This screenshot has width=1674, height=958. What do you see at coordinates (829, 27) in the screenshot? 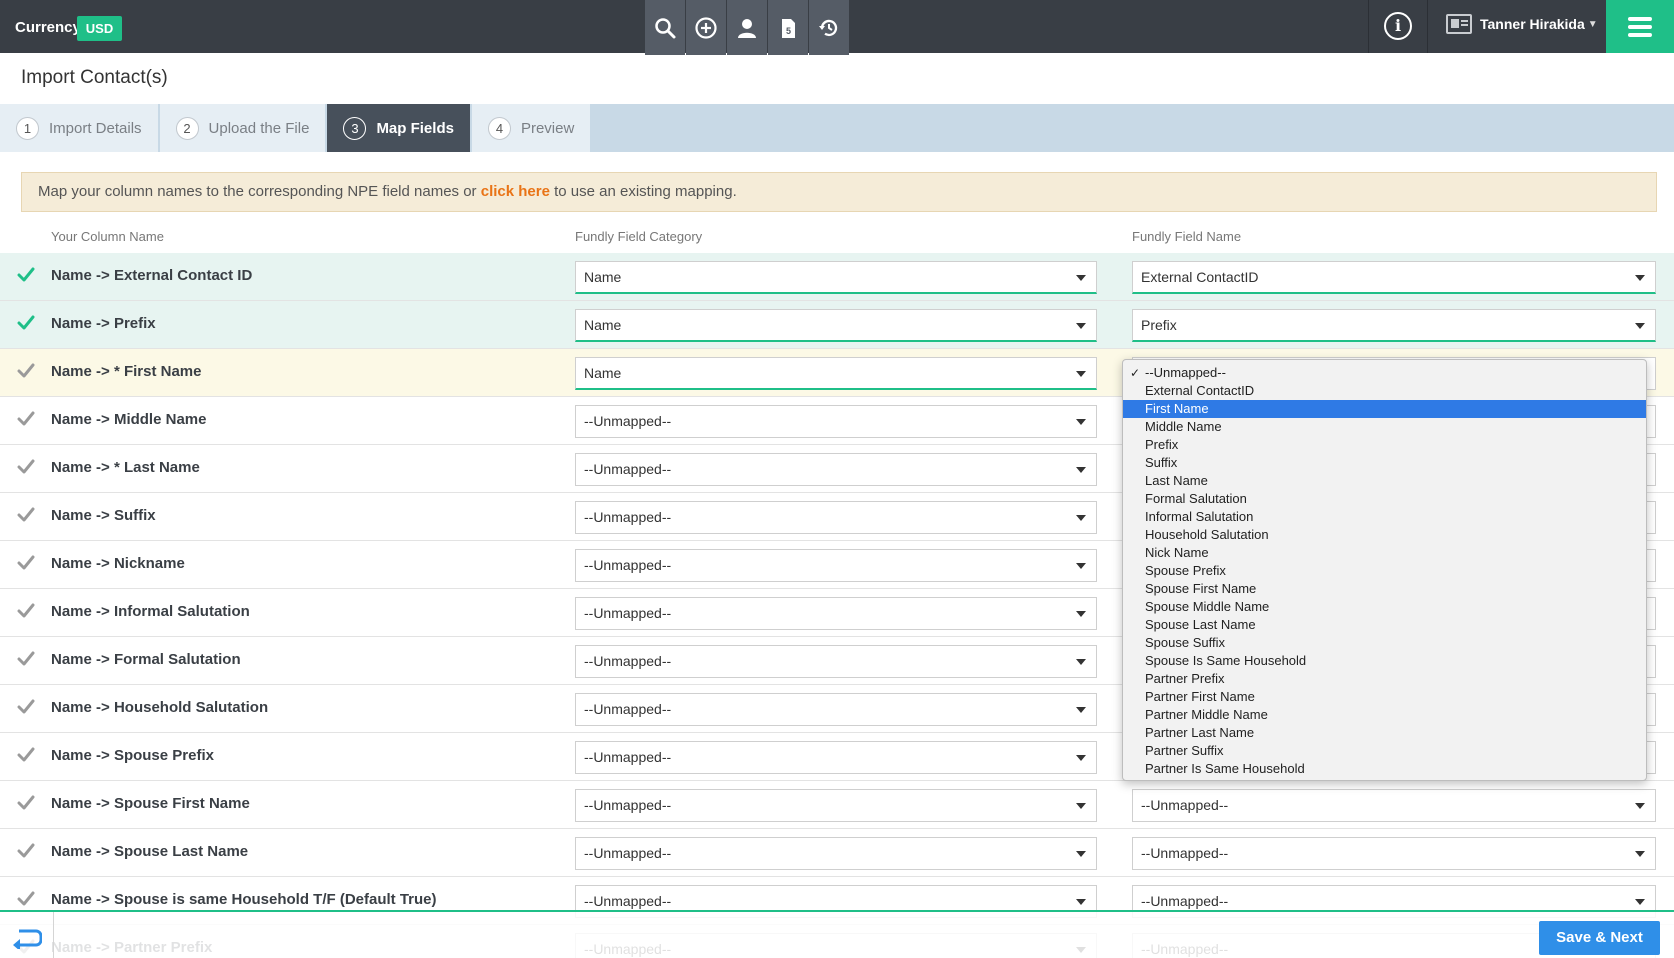
I see `history-button` at bounding box center [829, 27].